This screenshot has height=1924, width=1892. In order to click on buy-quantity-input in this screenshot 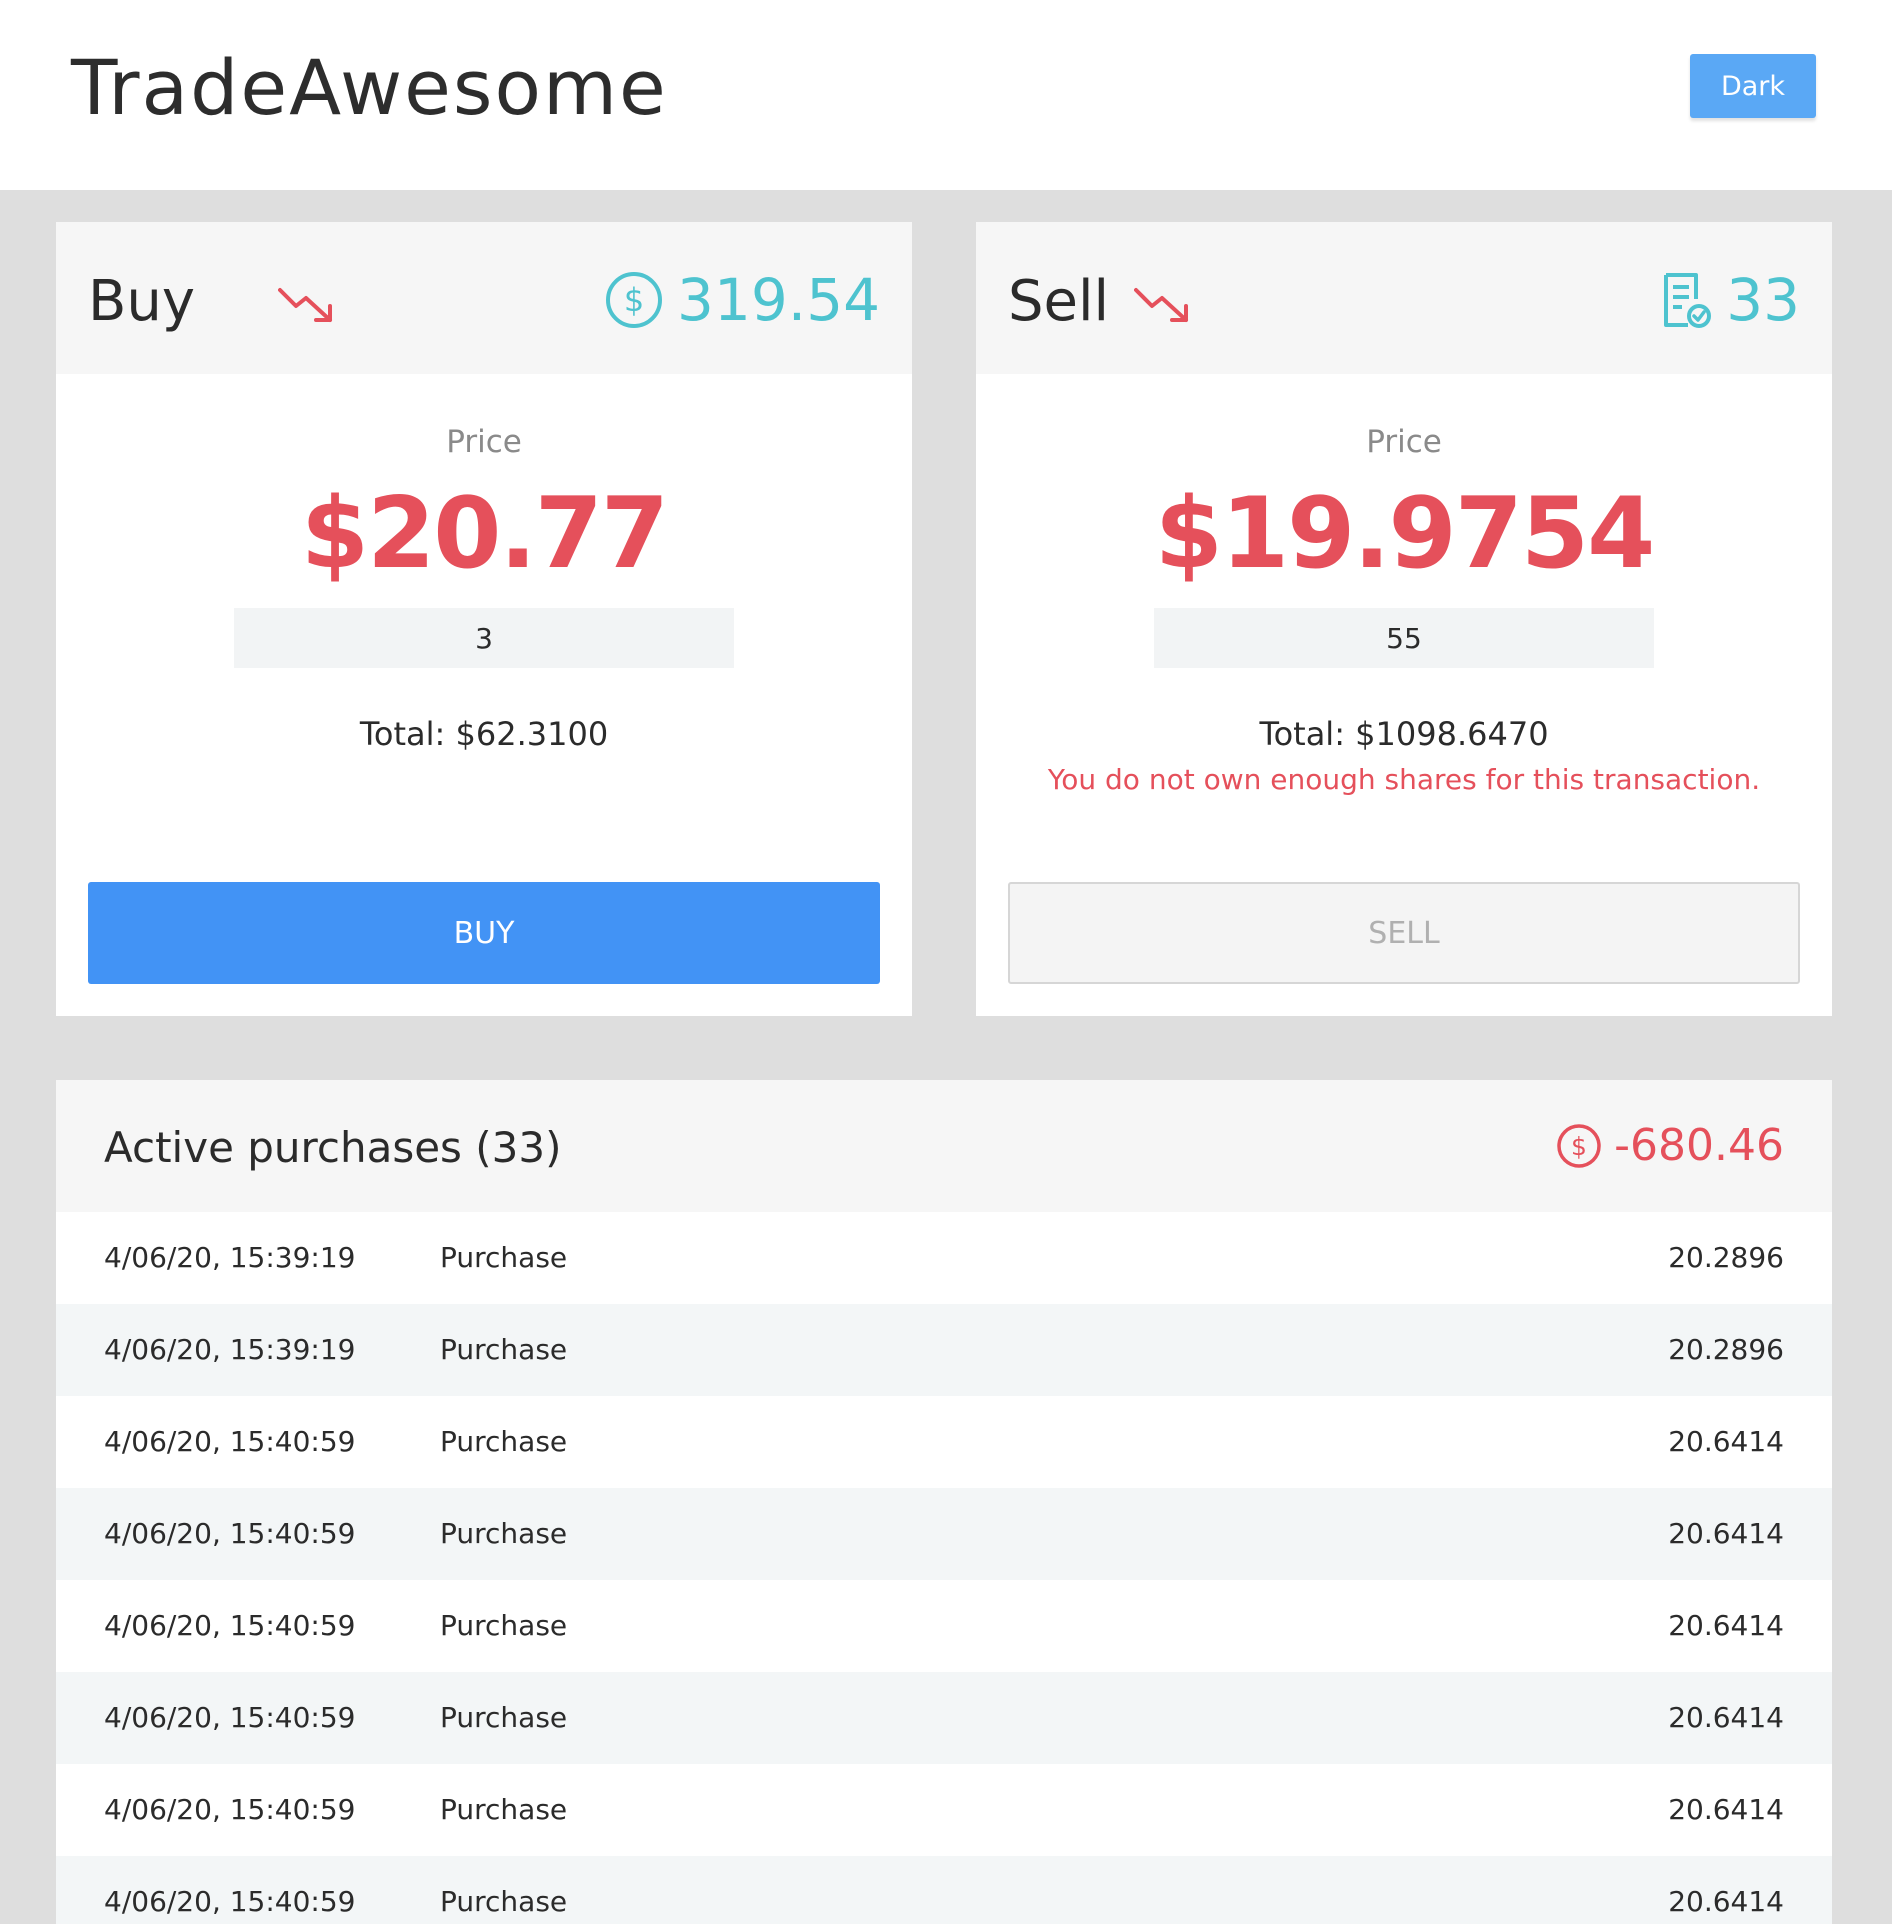, I will do `click(484, 638)`.